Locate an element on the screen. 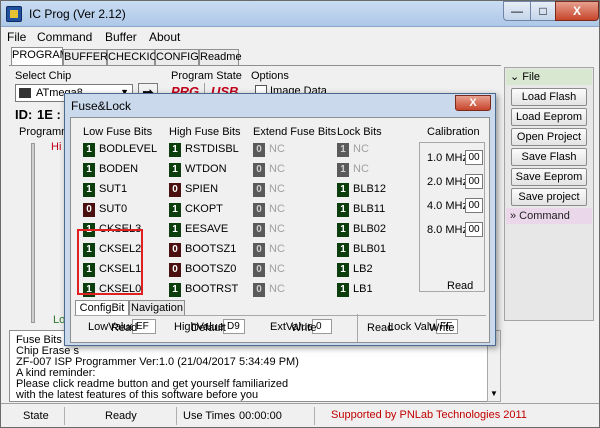  low-fuse-header: Low Fuse Bits is located at coordinates (118, 132).